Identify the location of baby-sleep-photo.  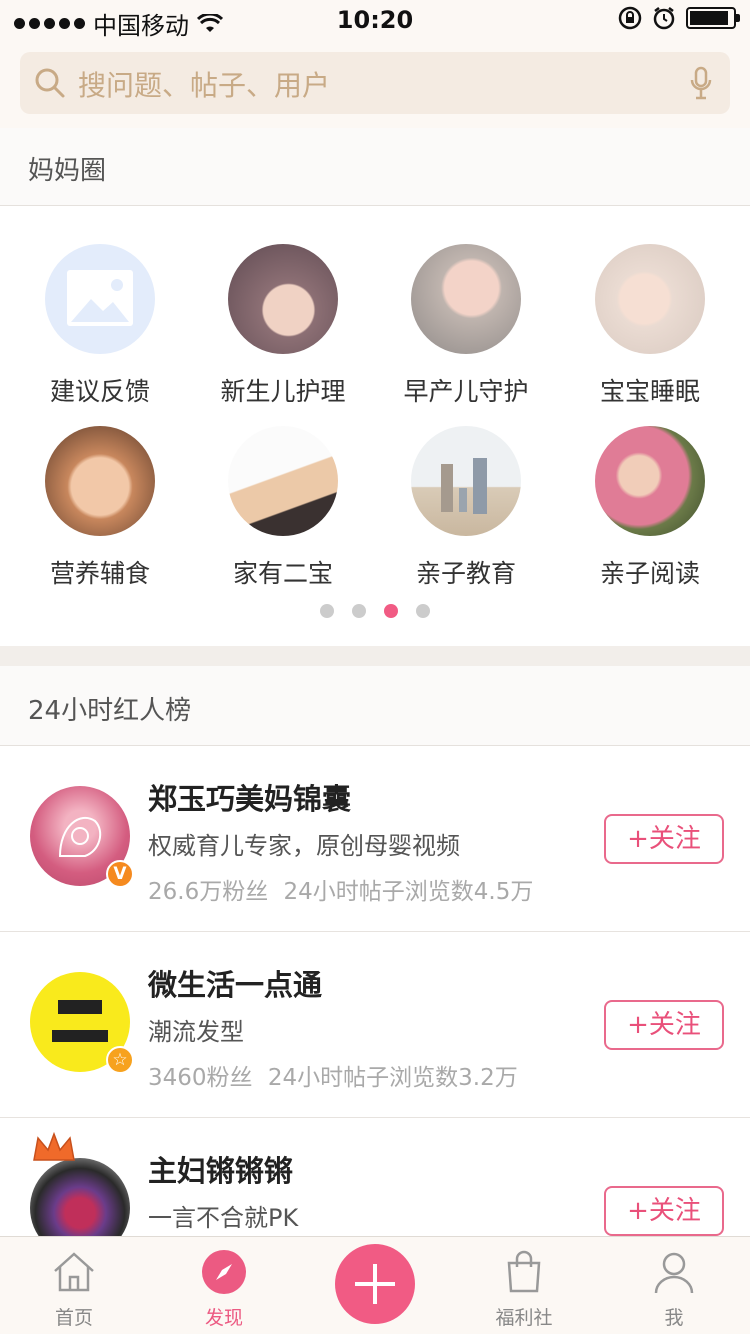
(650, 299).